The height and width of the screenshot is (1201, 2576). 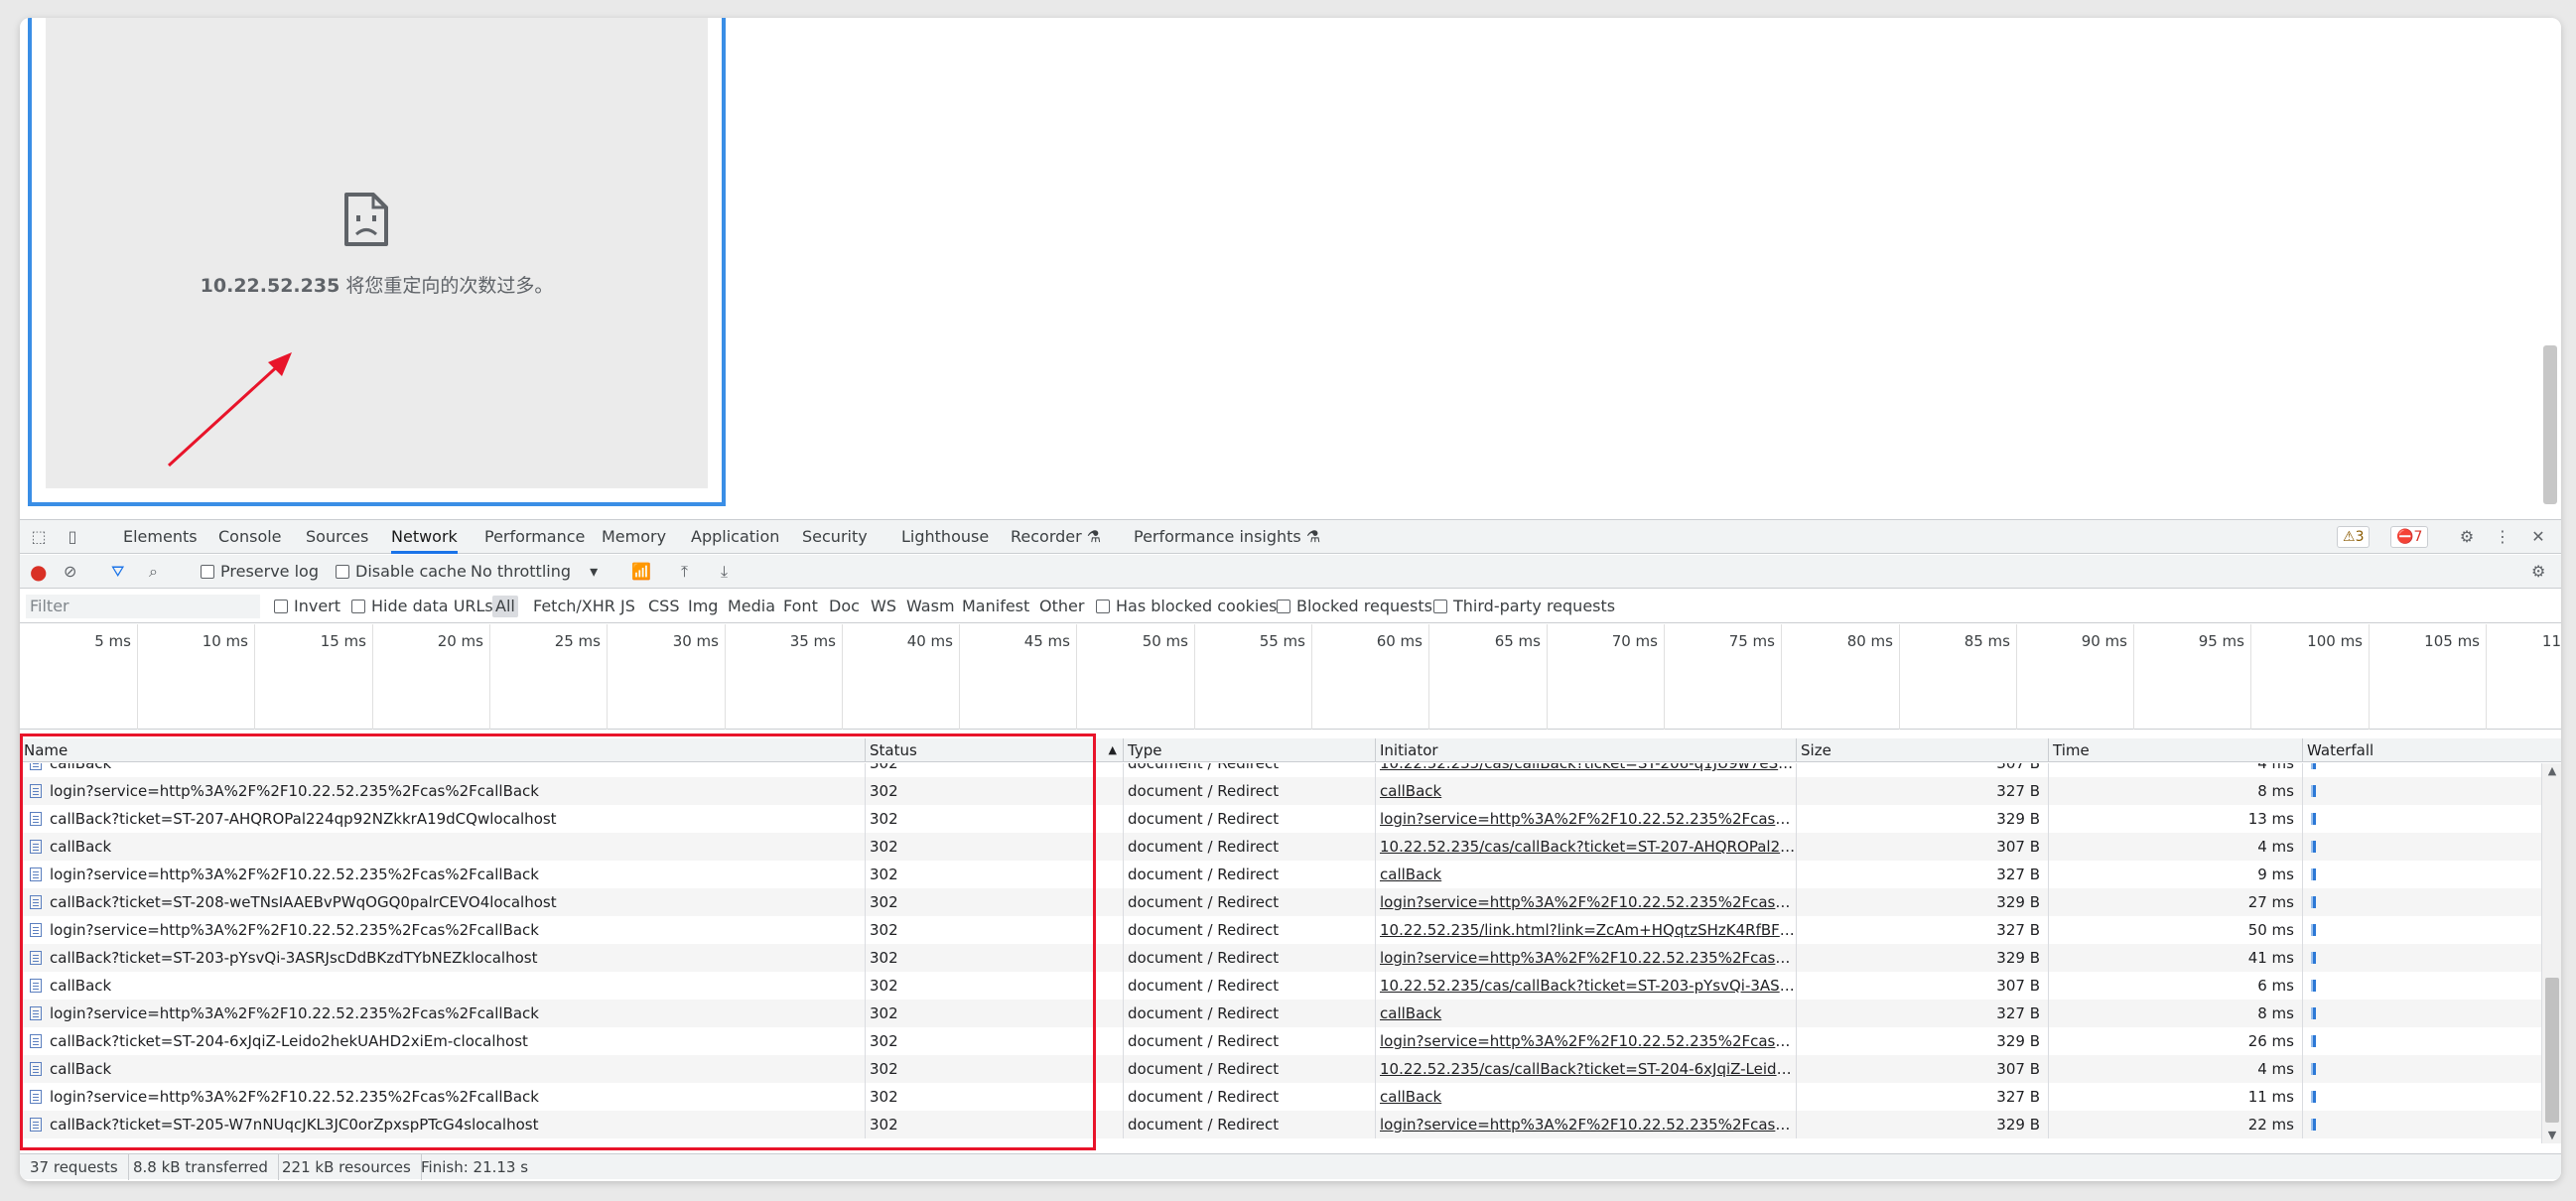 I want to click on preserve-log-checkbox: Preserve log, so click(x=260, y=572).